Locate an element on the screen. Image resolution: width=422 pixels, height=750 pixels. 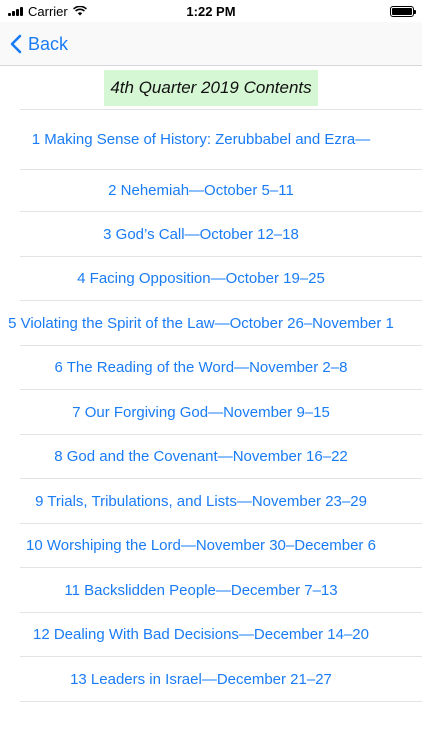
lesson-title: 3 God’s Call—October 12–18 is located at coordinates (201, 234).